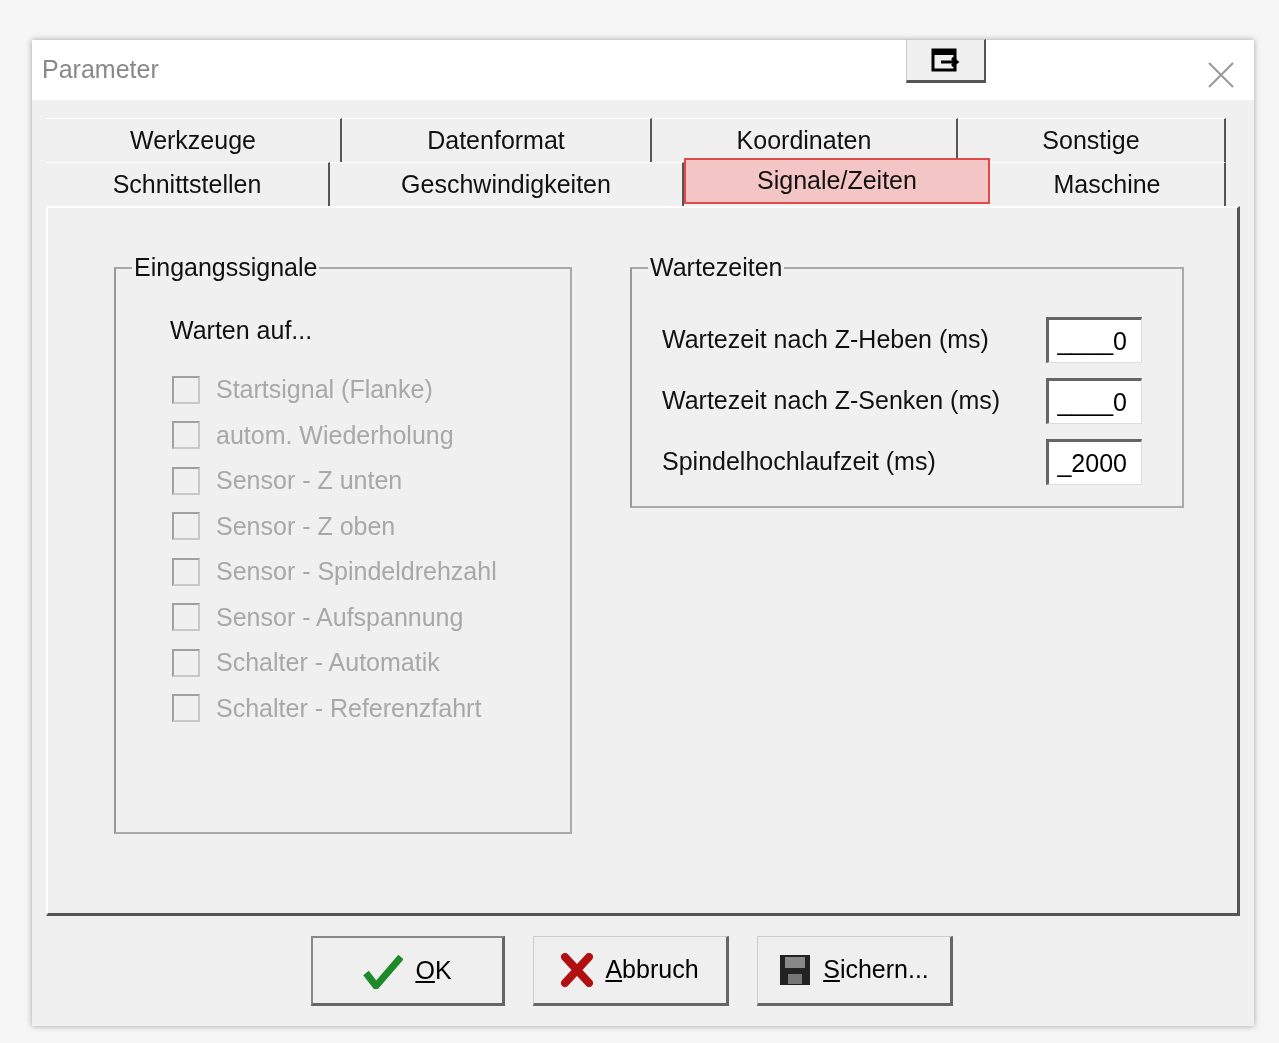 The height and width of the screenshot is (1043, 1279). Describe the element at coordinates (577, 970) in the screenshot. I see `cross-icon` at that location.